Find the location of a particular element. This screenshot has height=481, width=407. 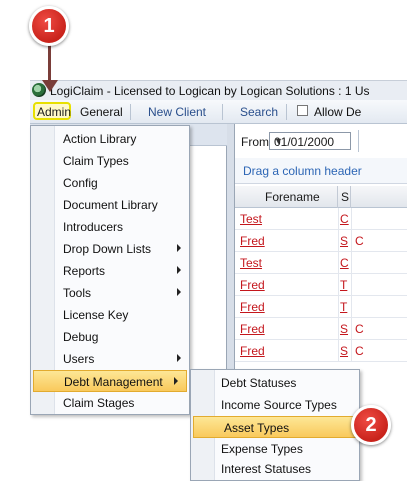

menu-item-label: Document Library is located at coordinates (110, 205).